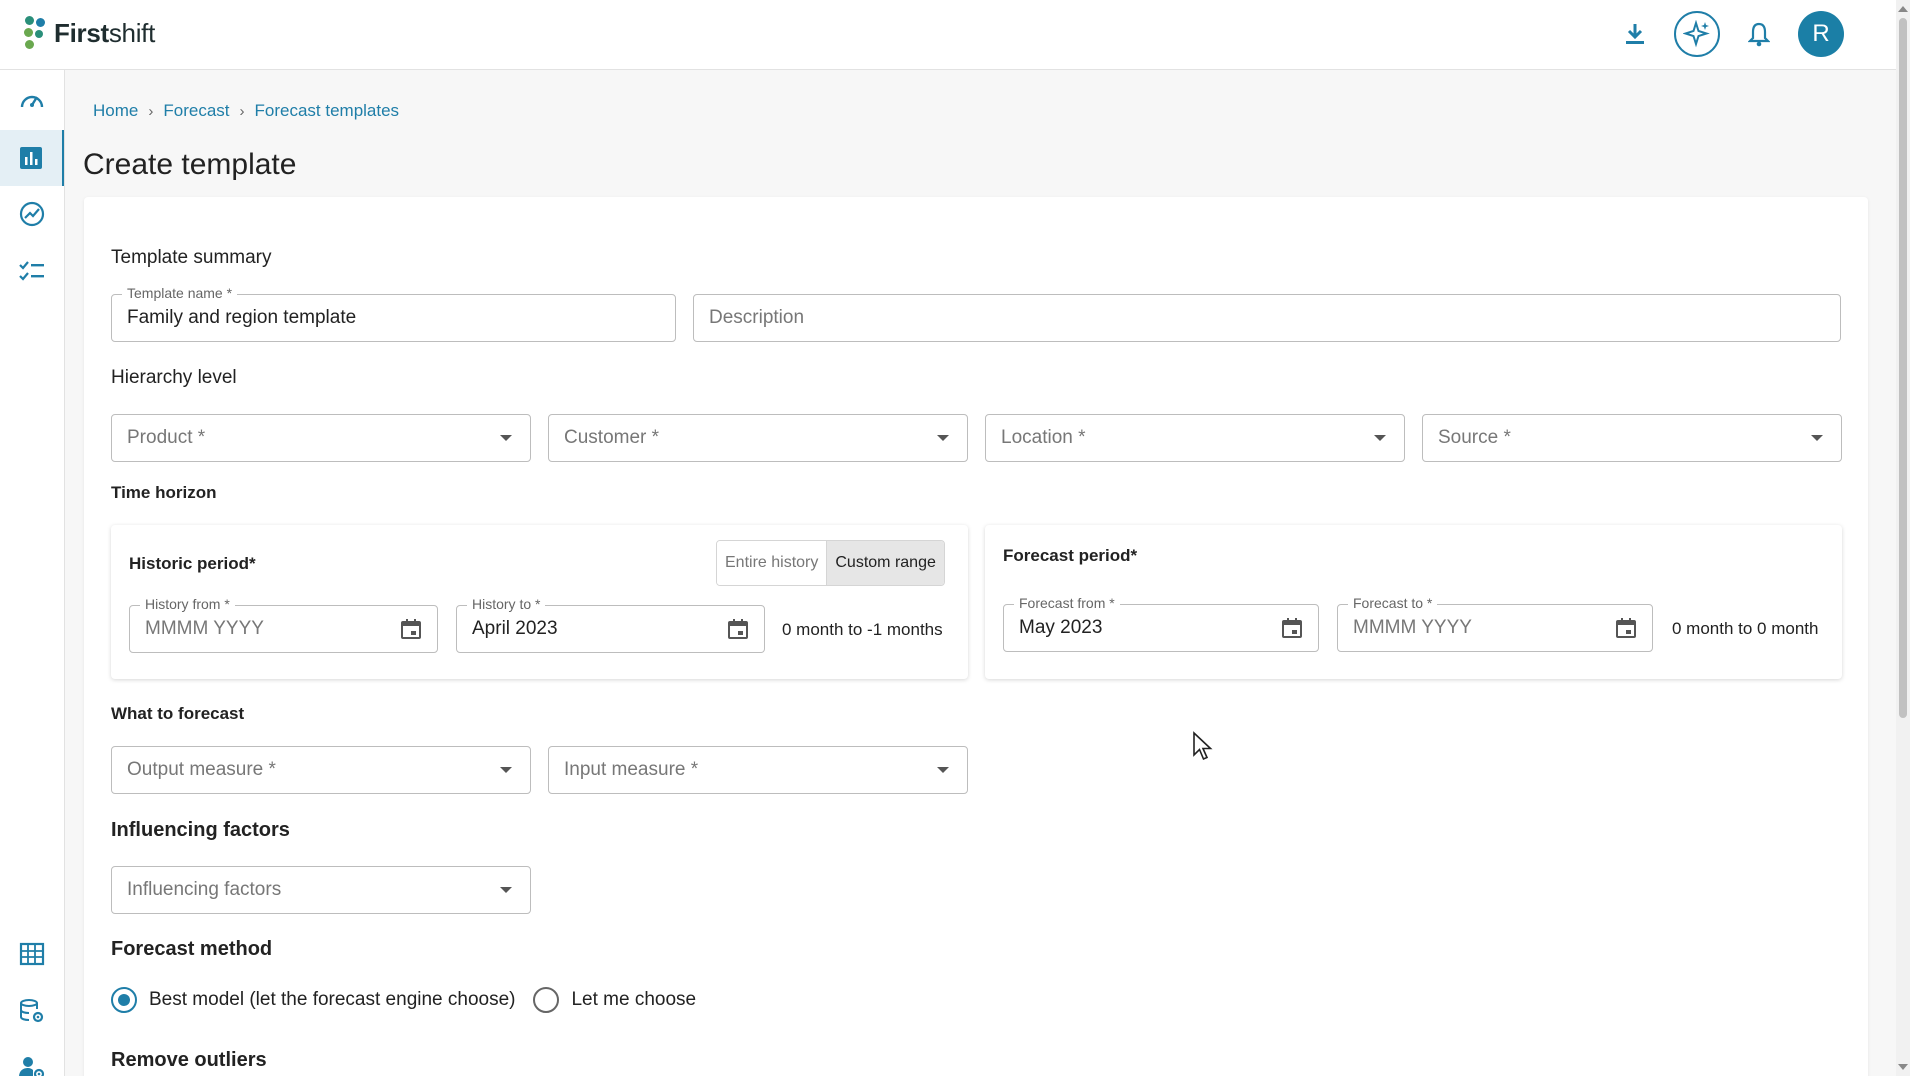 The image size is (1910, 1076). I want to click on what-to-forecast-heading: What to forecast, so click(178, 713).